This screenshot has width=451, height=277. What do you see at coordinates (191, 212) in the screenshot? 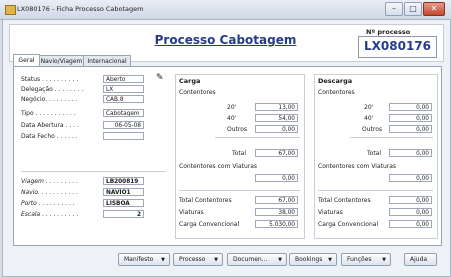
I see `carga-viaturas-label: Viaturas` at bounding box center [191, 212].